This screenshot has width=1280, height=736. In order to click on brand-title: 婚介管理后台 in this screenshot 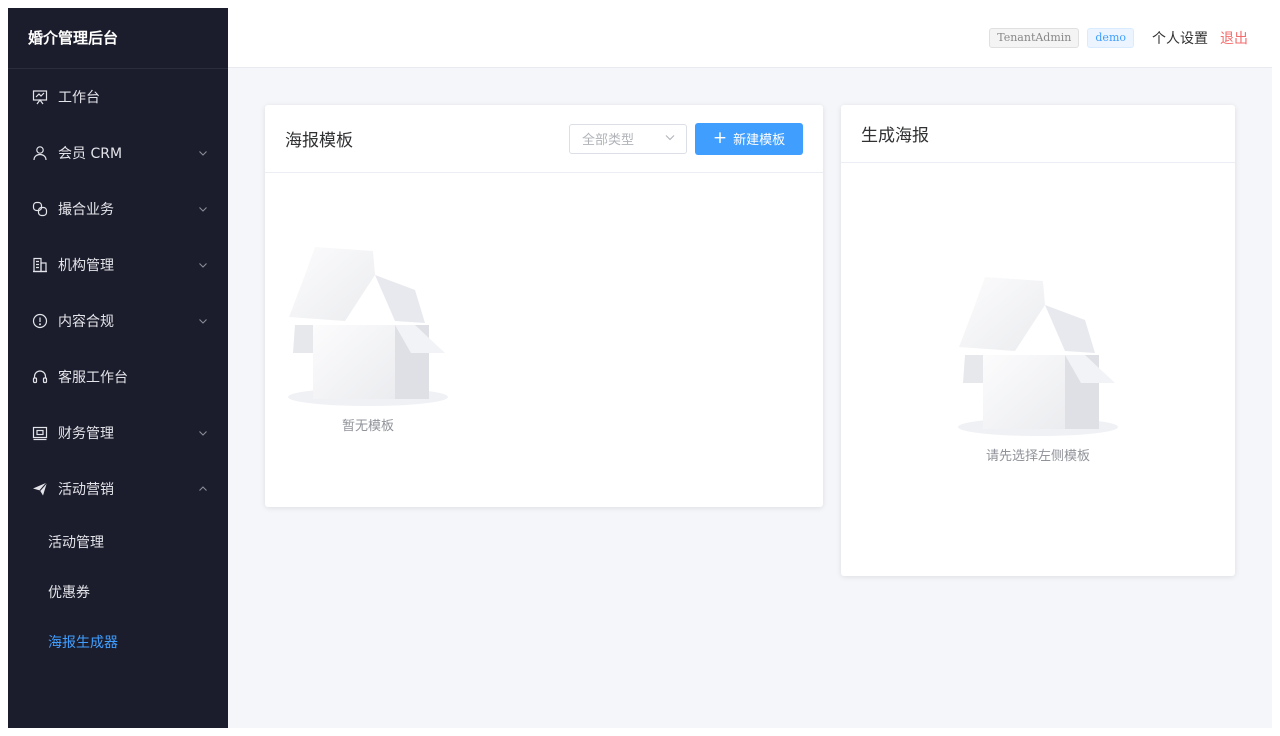, I will do `click(118, 38)`.